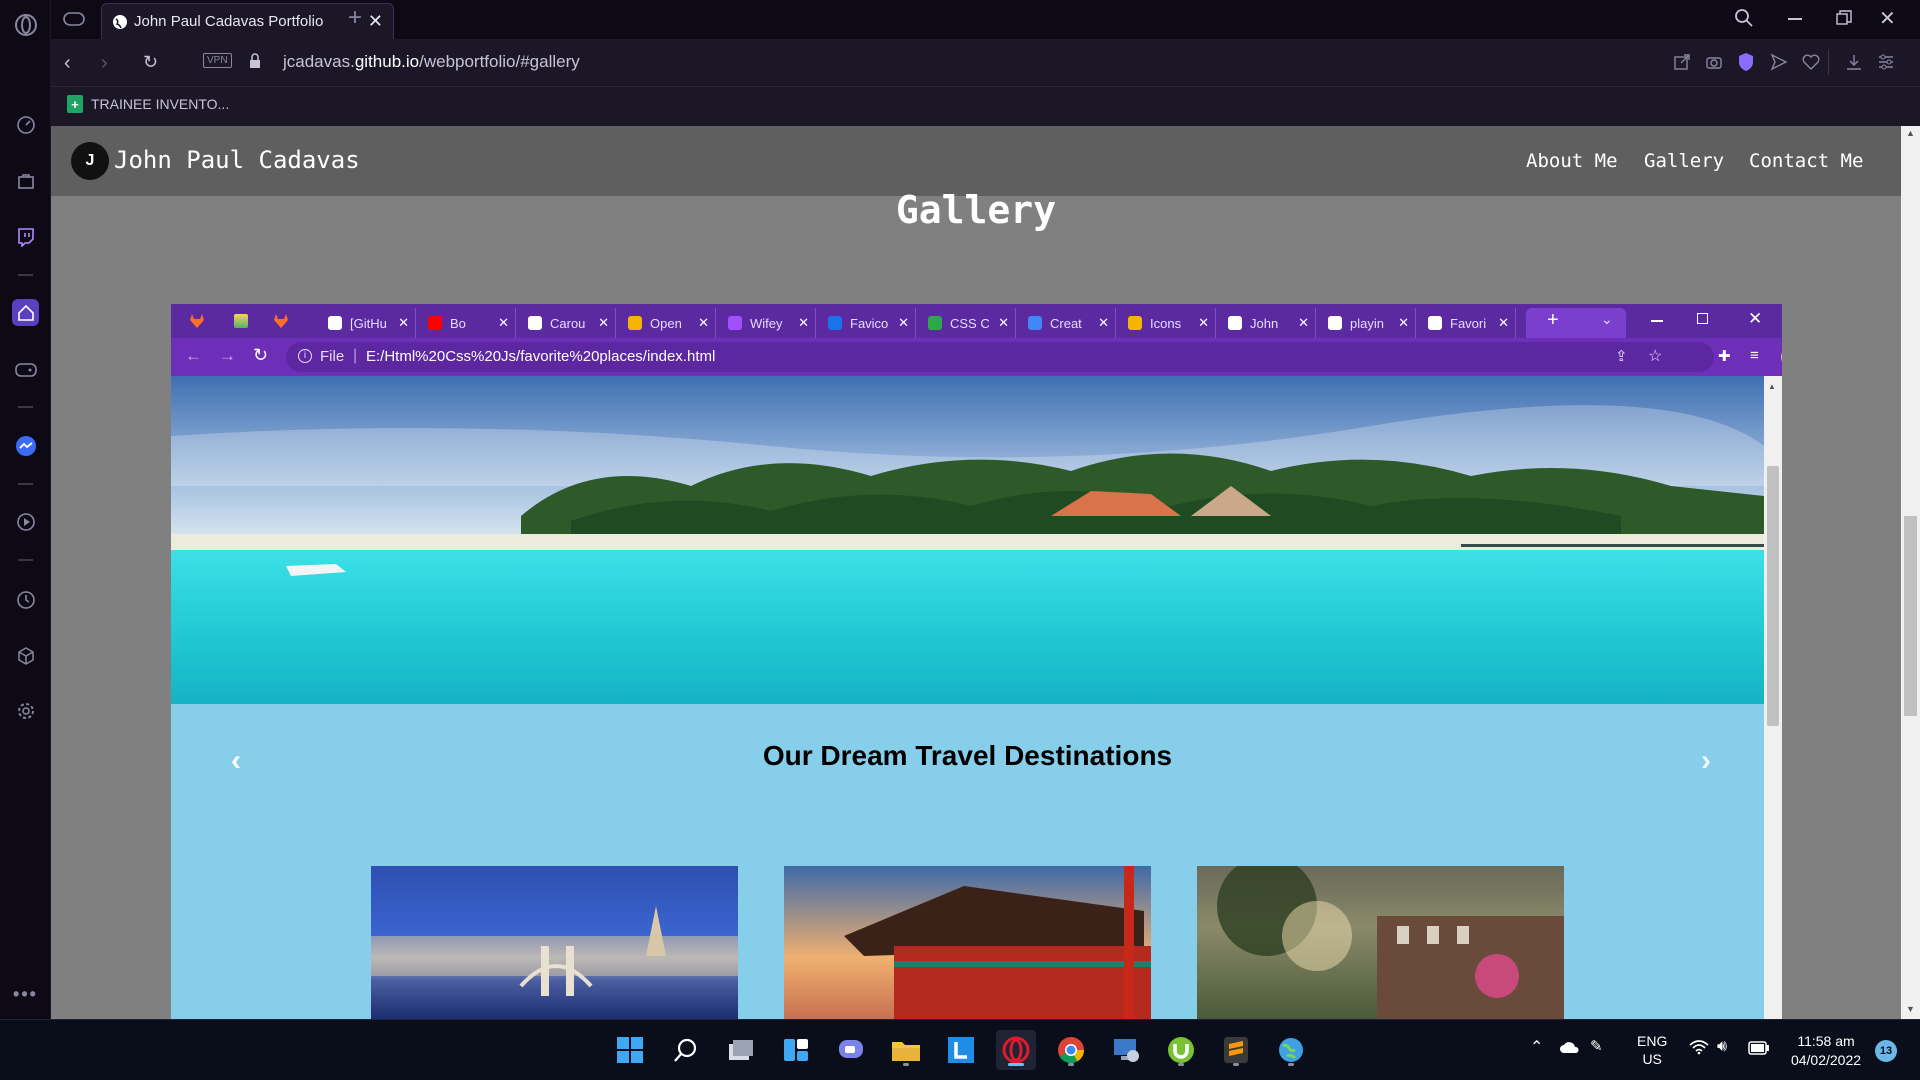  I want to click on notification-badge: 13, so click(1886, 1051).